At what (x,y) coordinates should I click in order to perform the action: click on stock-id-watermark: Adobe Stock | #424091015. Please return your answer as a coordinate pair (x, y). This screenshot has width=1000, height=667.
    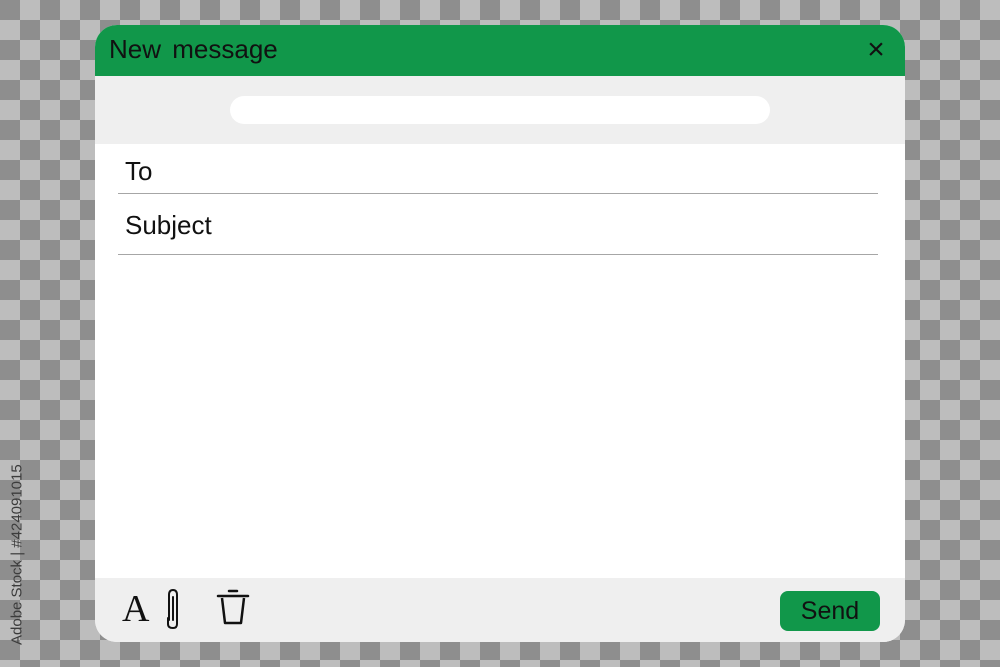
    Looking at the image, I should click on (17, 554).